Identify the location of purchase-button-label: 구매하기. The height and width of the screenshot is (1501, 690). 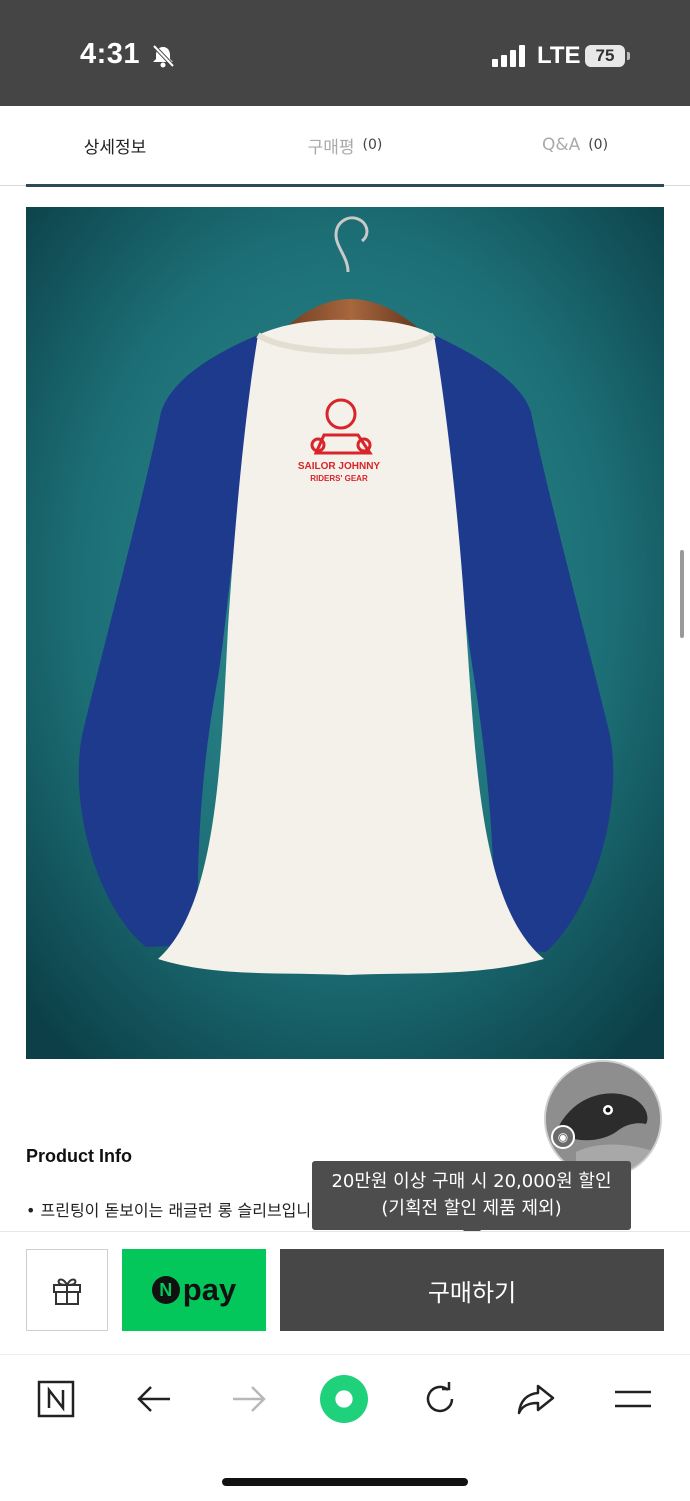
(472, 1292).